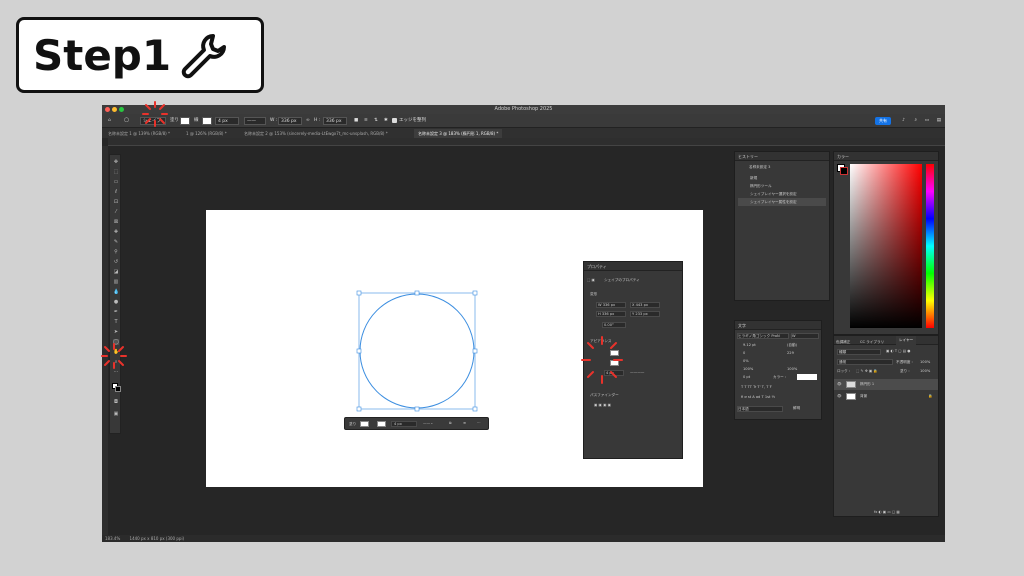 Image resolution: width=1024 pixels, height=576 pixels. I want to click on frame-tool-icon: ⊠, so click(116, 222).